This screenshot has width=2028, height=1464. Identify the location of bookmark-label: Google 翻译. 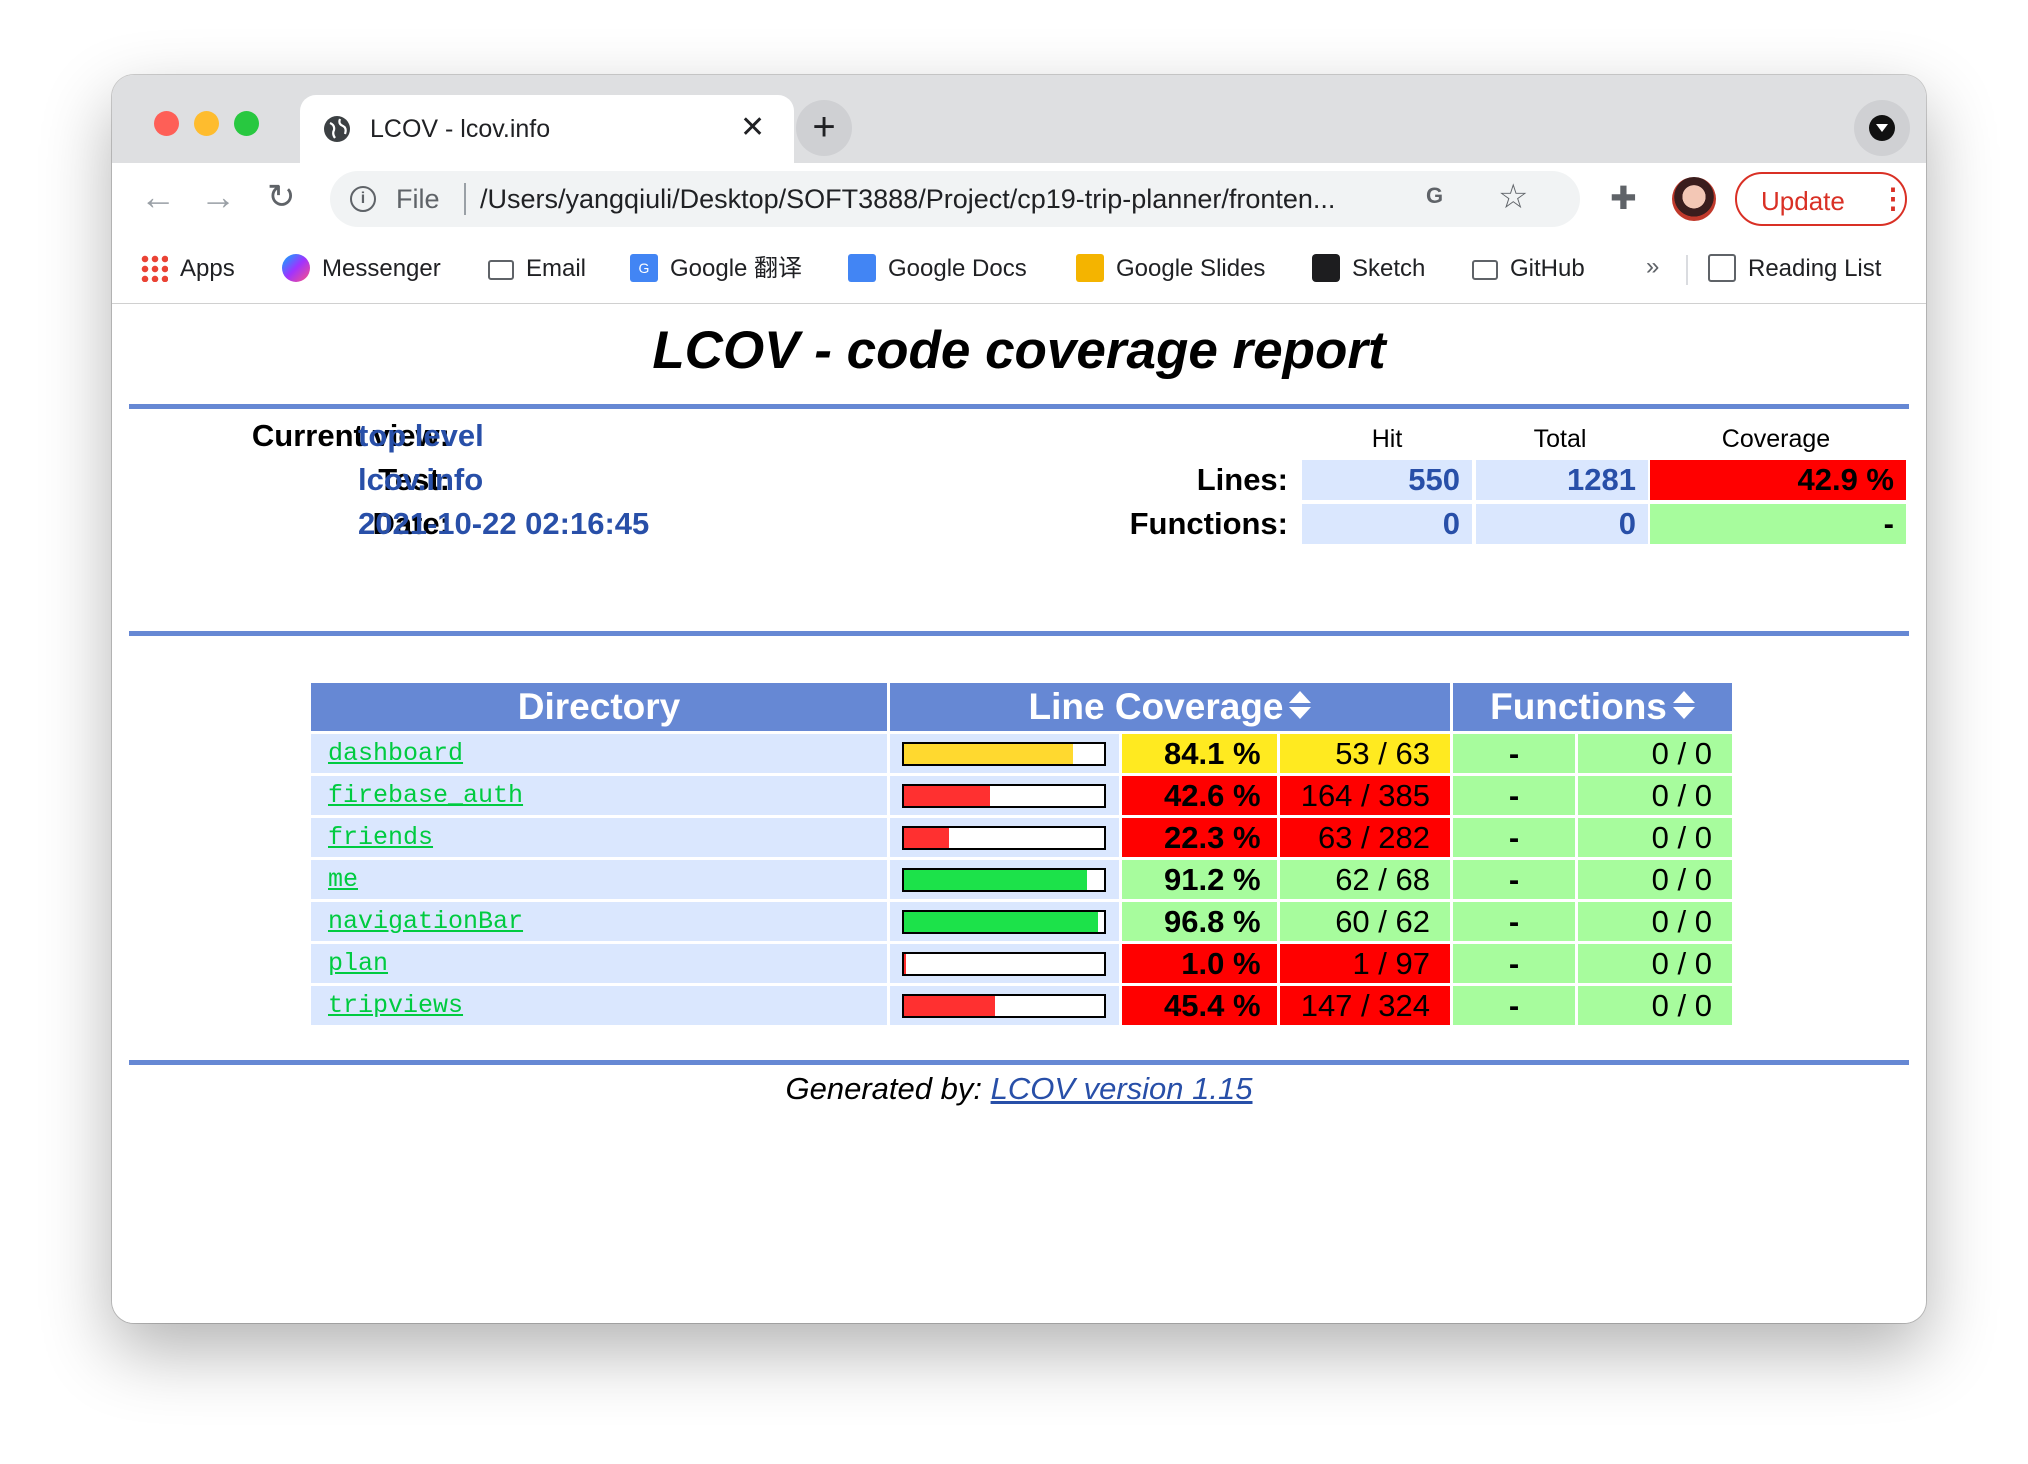
(736, 268).